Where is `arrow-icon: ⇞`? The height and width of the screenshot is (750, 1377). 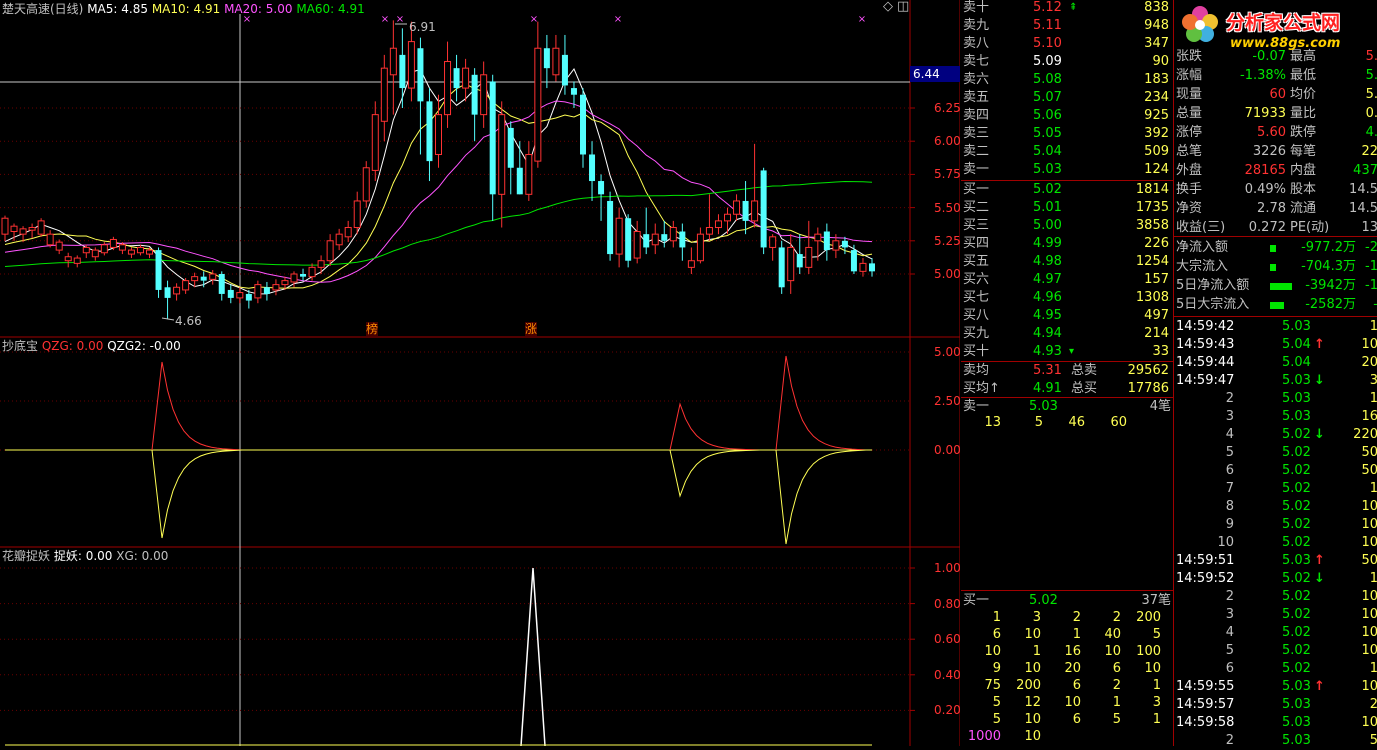 arrow-icon: ⇞ is located at coordinates (1073, 7).